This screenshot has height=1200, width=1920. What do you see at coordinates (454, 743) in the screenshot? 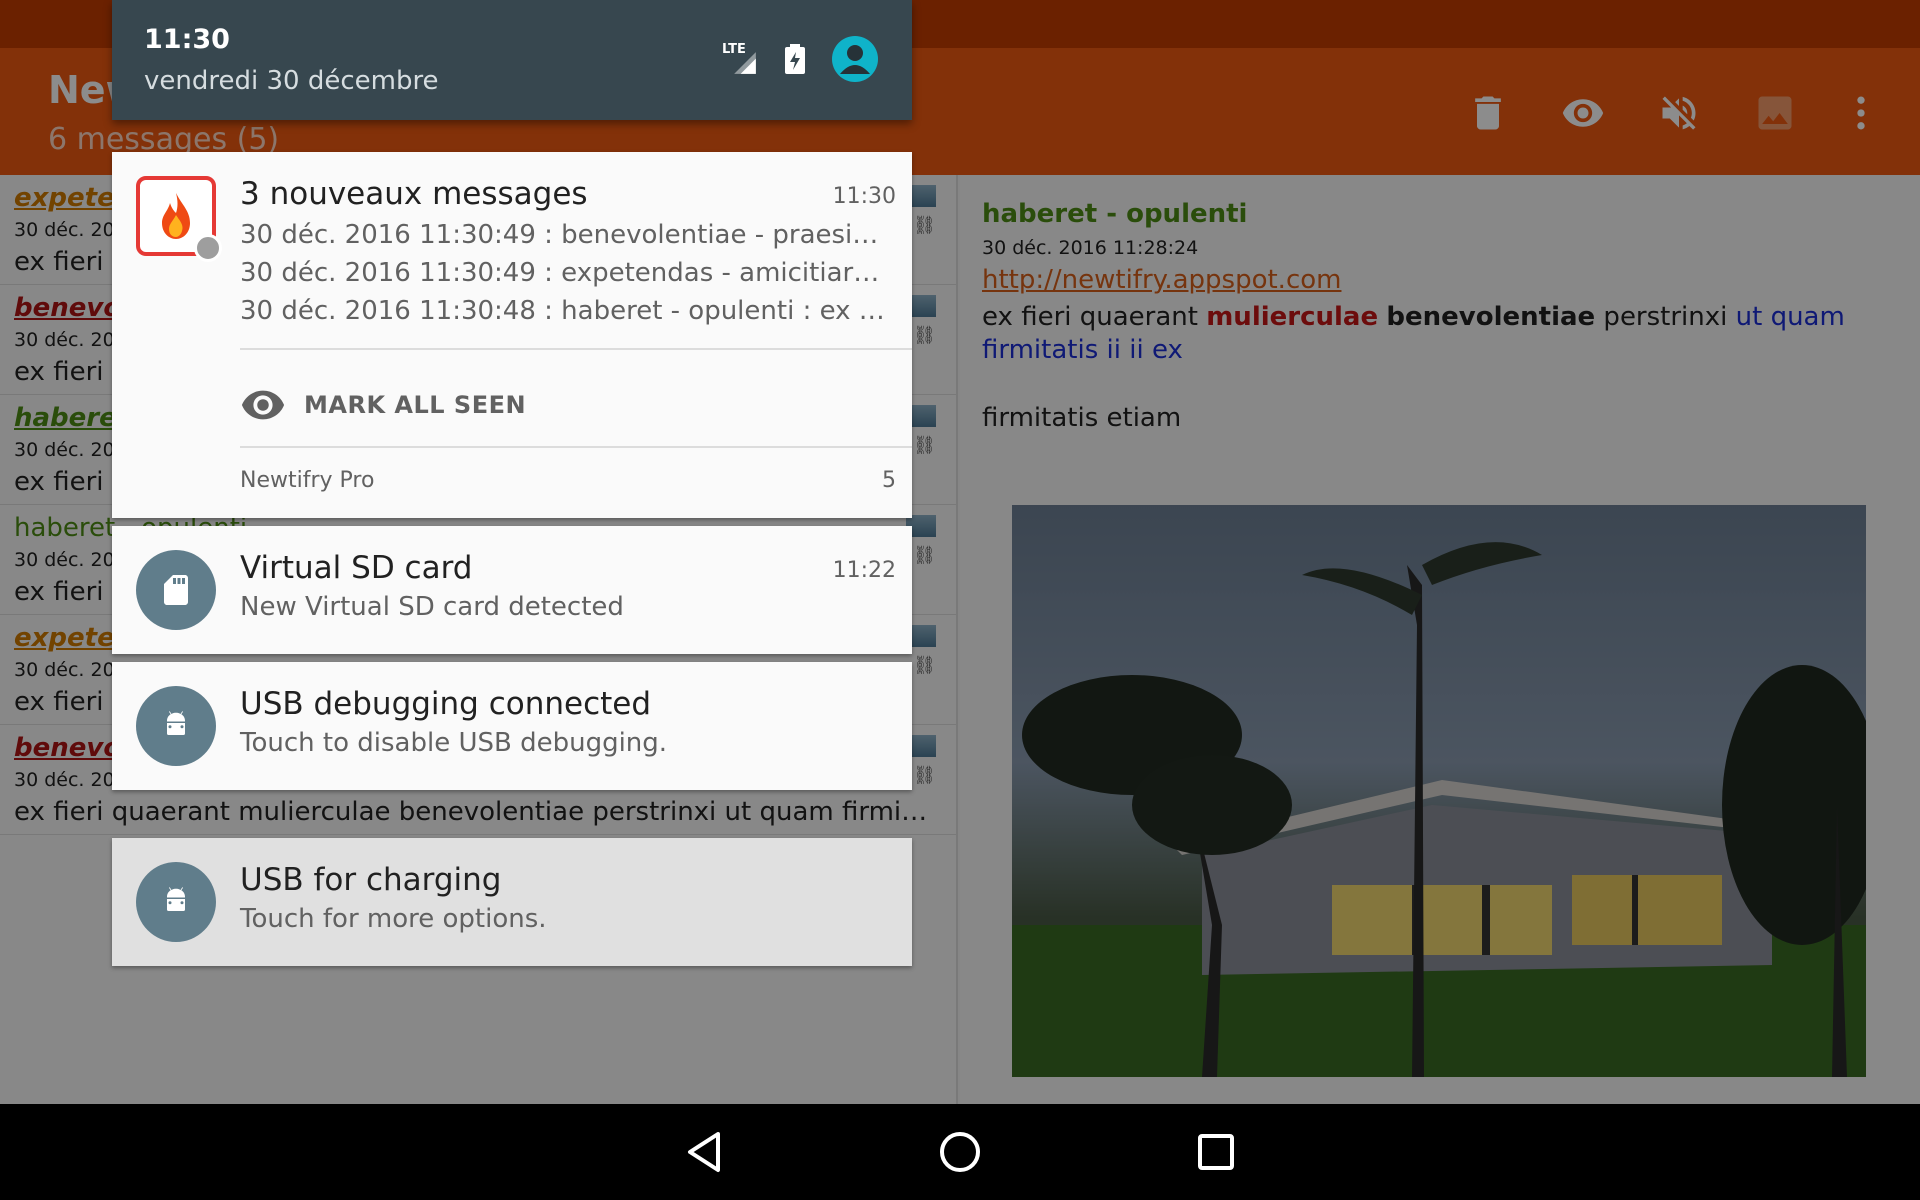
I see `notification-text: Touch to disable USB debugging.` at bounding box center [454, 743].